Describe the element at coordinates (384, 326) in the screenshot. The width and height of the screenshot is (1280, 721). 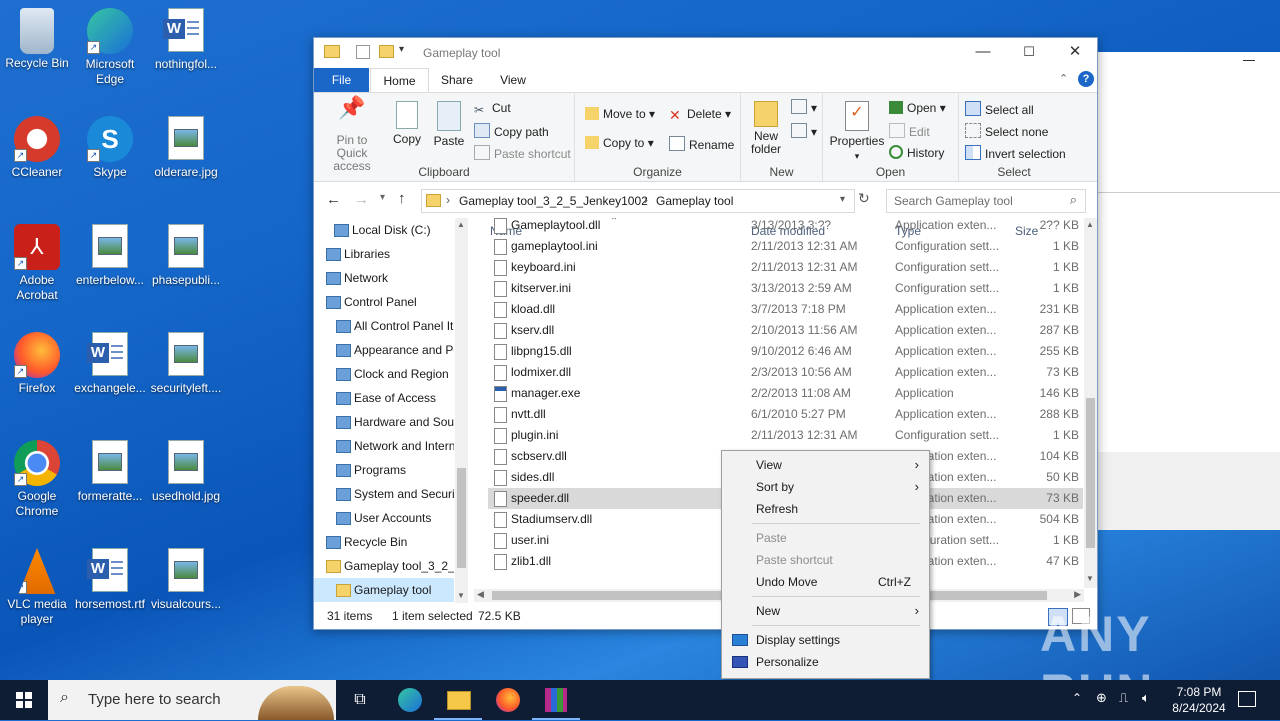
I see `nav-item: All Control Panel Items` at that location.